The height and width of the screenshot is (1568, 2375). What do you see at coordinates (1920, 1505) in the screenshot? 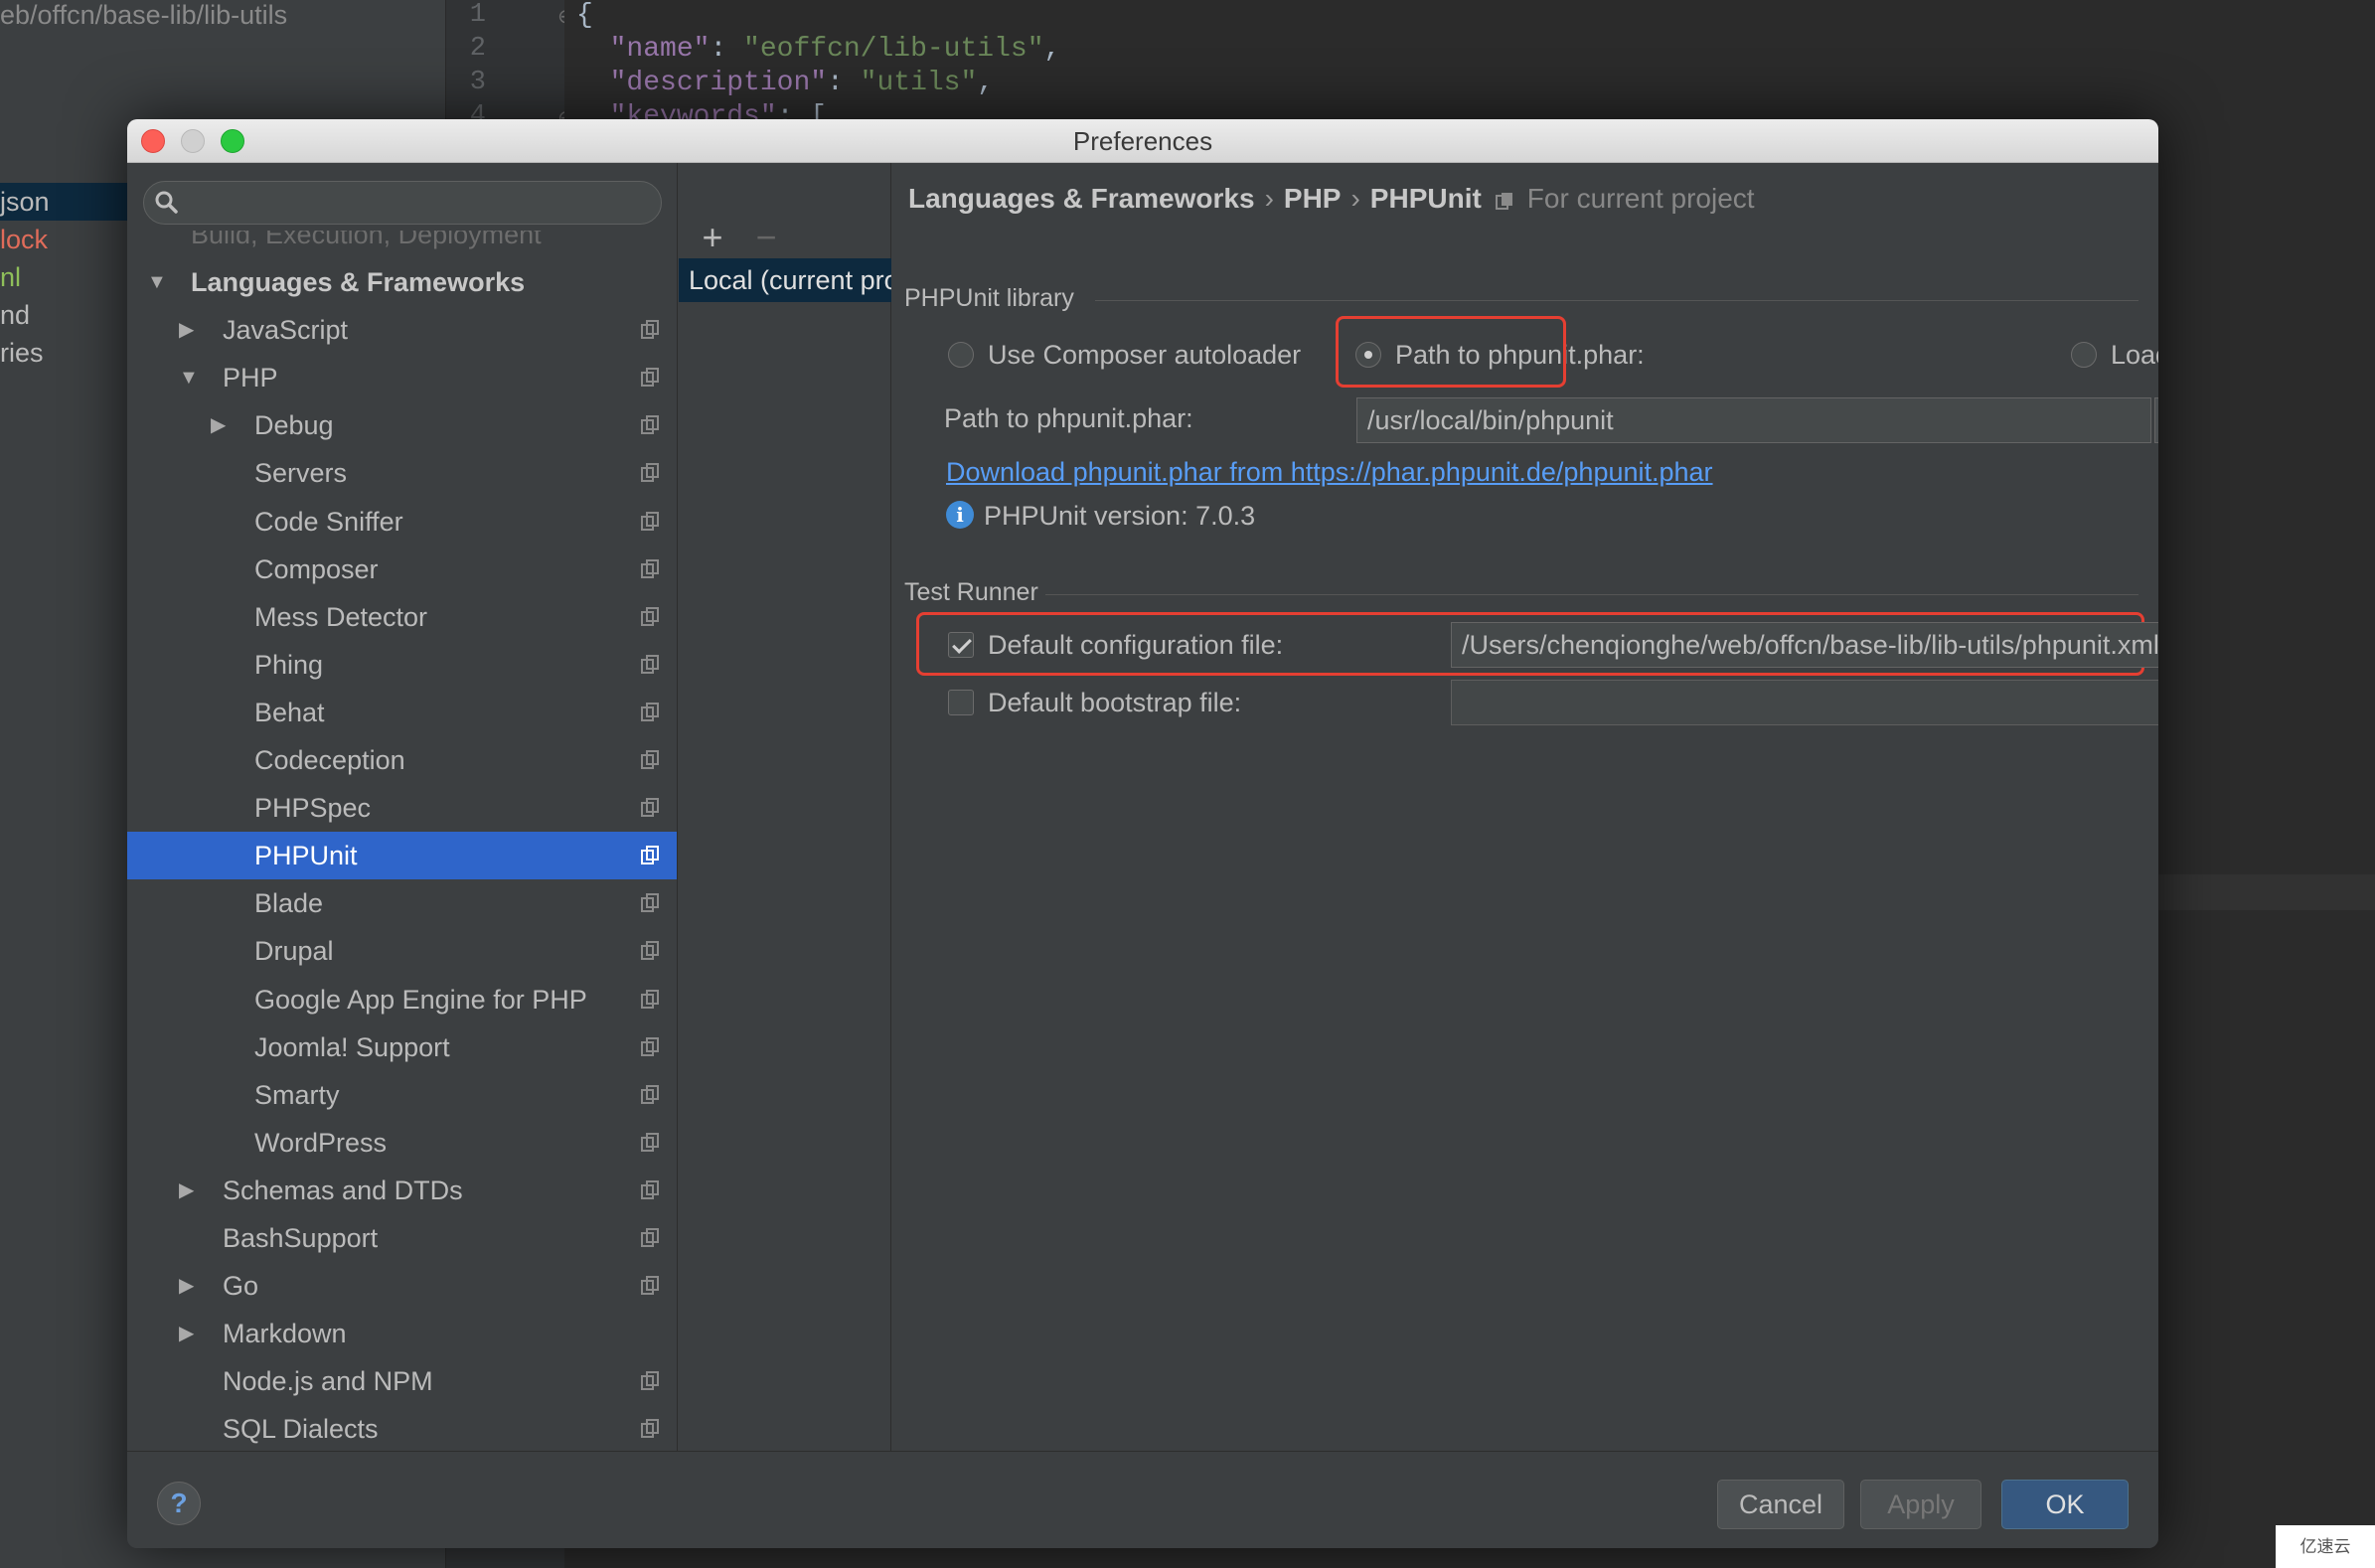
I see `apply-button: Apply` at bounding box center [1920, 1505].